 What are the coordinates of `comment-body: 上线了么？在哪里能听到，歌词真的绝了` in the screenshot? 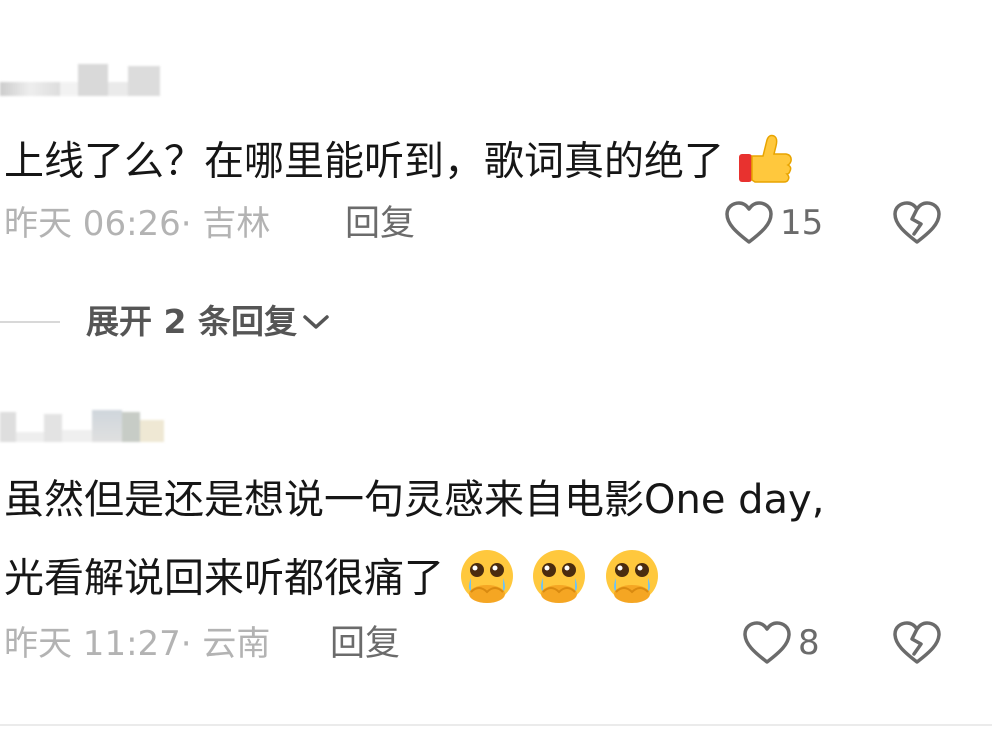 It's located at (364, 161).